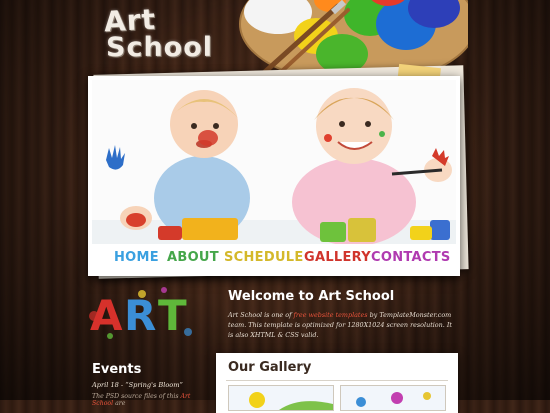  What do you see at coordinates (270, 367) in the screenshot?
I see `gallery-heading: Our Gallery` at bounding box center [270, 367].